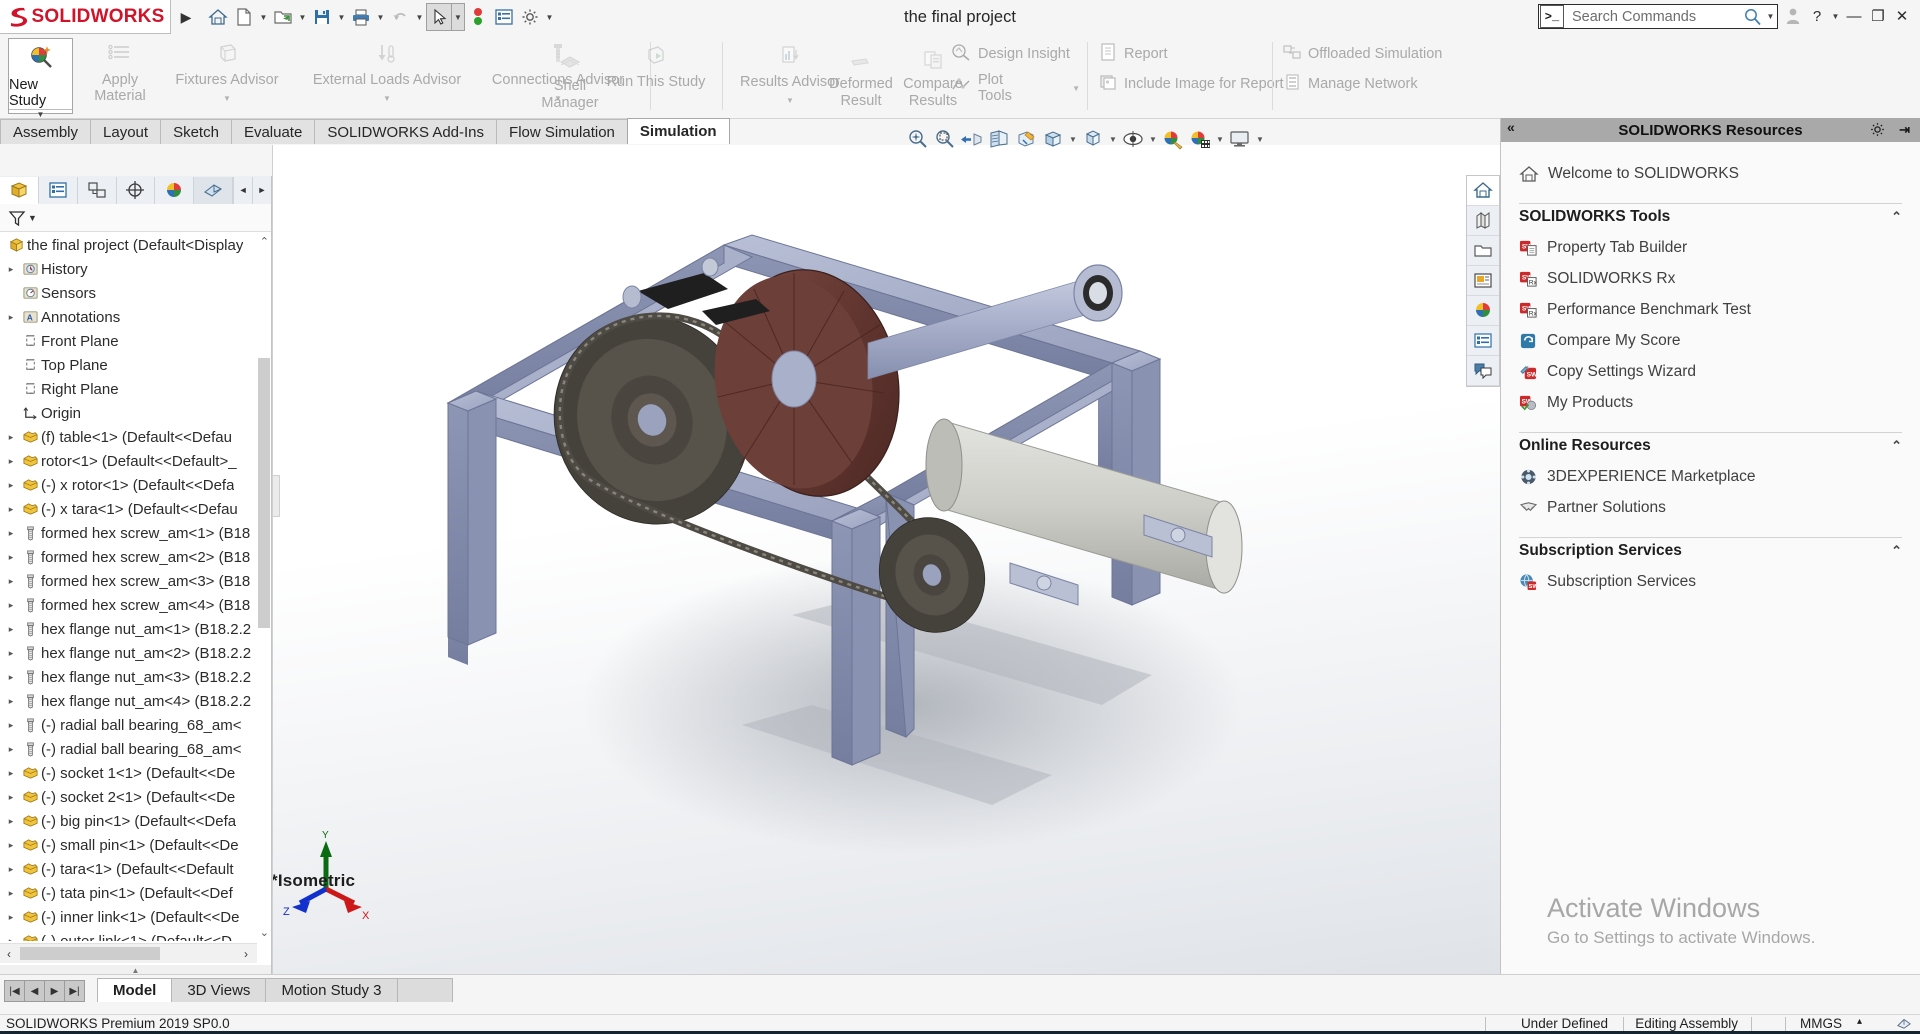 This screenshot has height=1034, width=1920. I want to click on tree-scroll-down-chevron-icon: ⌄, so click(264, 932).